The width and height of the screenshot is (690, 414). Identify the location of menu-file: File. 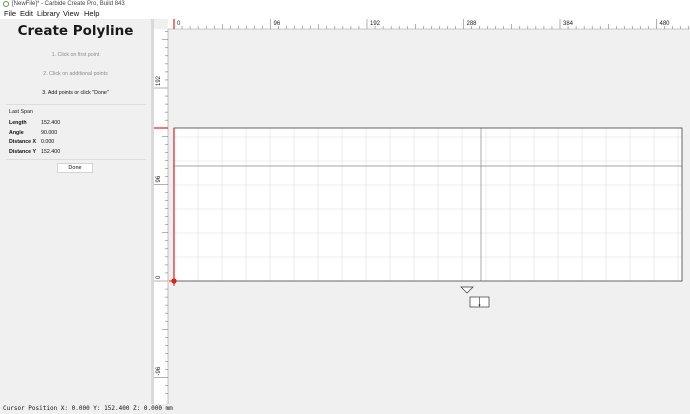
(10, 14).